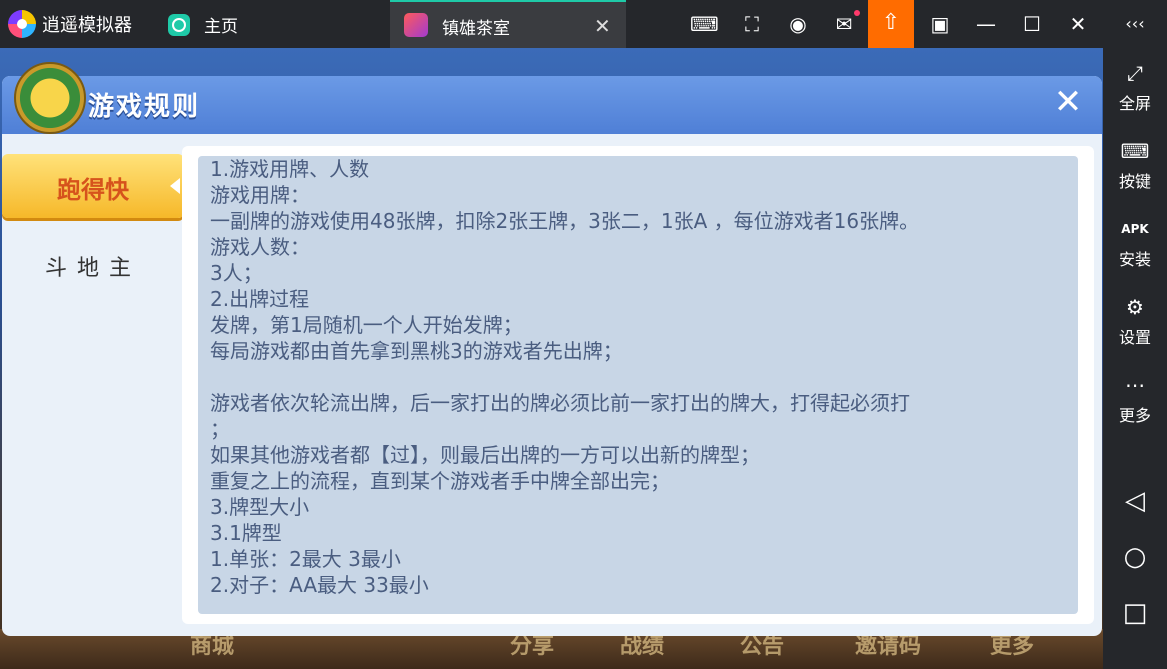 The width and height of the screenshot is (1167, 669). I want to click on rule-line: 重复之上的流程，直到某个游戏者手中牌全部出完；, so click(440, 481).